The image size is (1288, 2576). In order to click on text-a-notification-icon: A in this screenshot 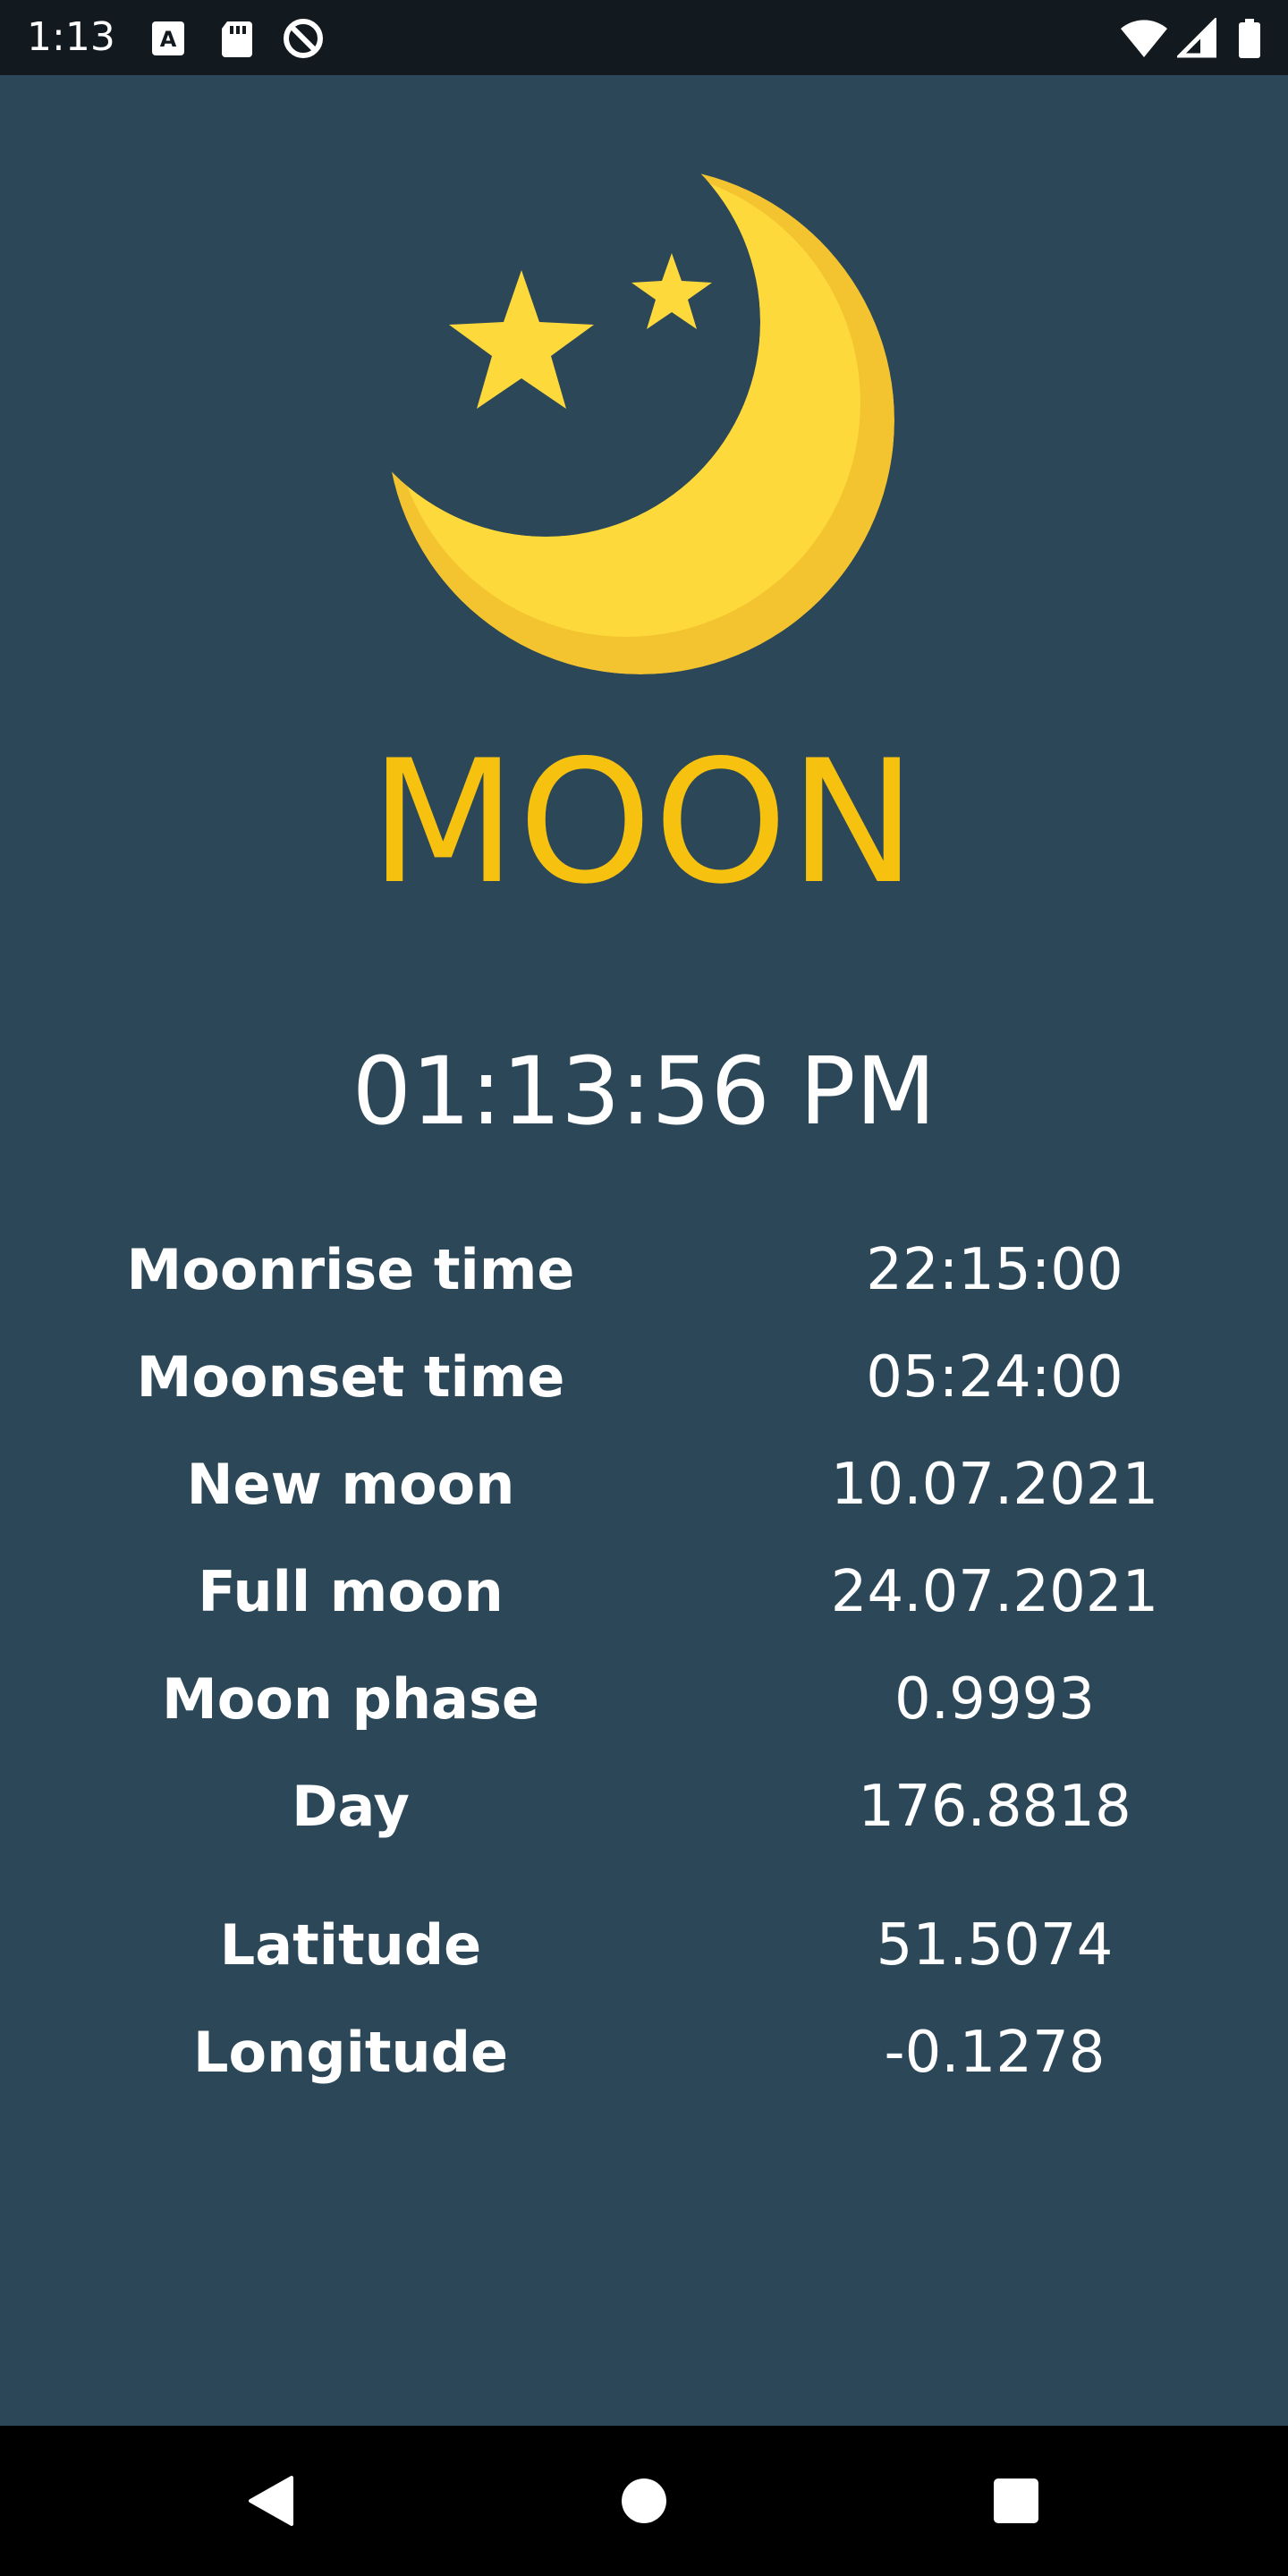, I will do `click(168, 38)`.